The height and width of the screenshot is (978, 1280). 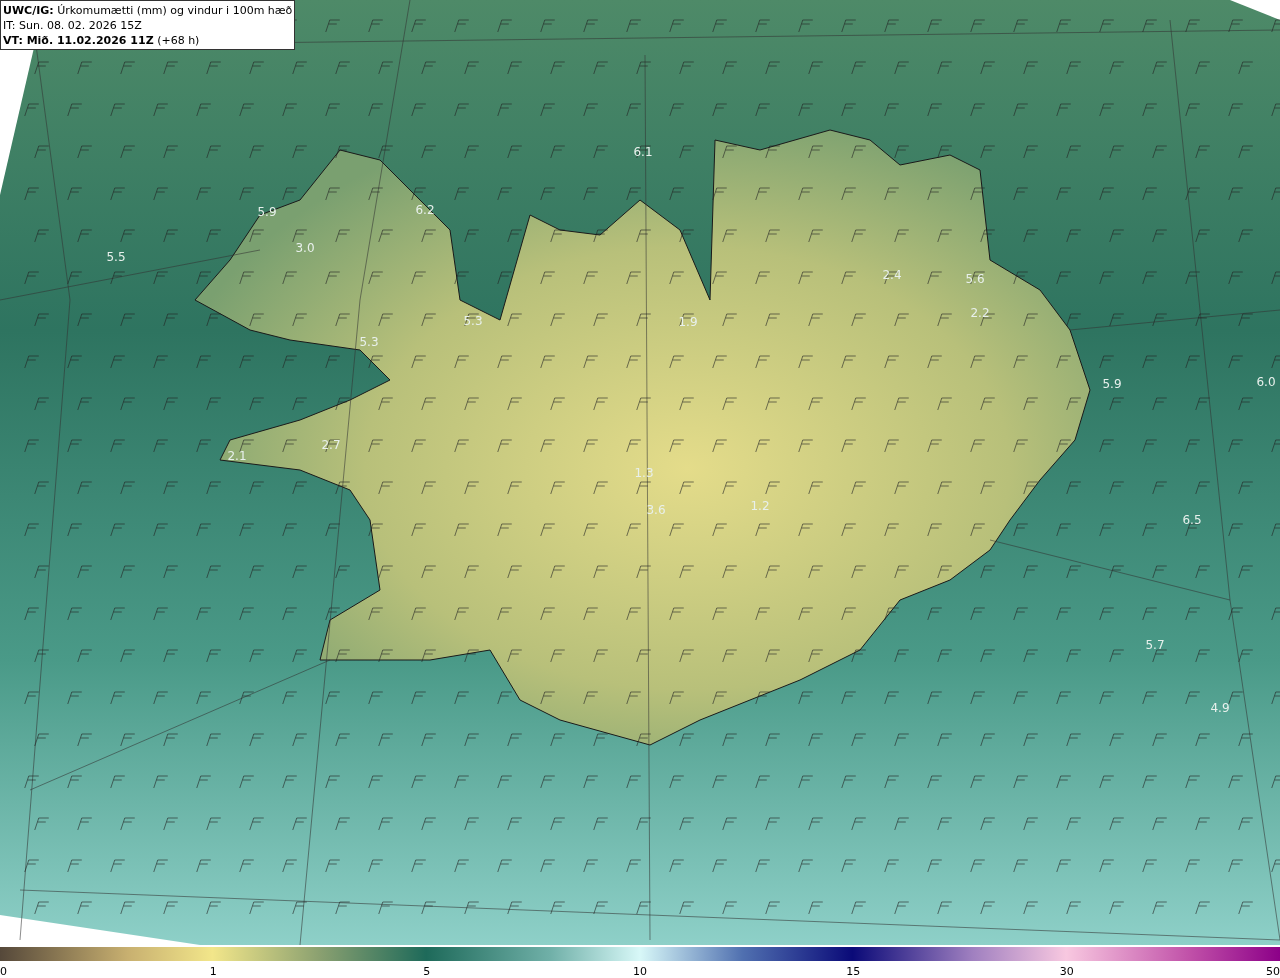 I want to click on value-label: 6.1, so click(x=643, y=152).